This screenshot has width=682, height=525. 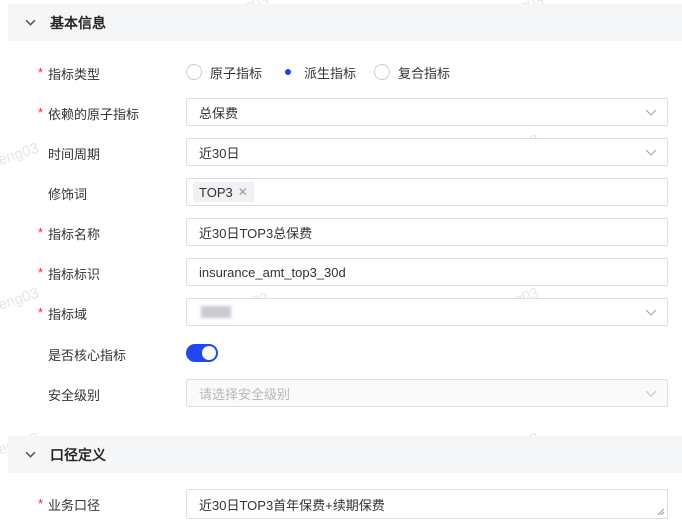 What do you see at coordinates (412, 72) in the screenshot?
I see `radio-composite-metric: 复合指标` at bounding box center [412, 72].